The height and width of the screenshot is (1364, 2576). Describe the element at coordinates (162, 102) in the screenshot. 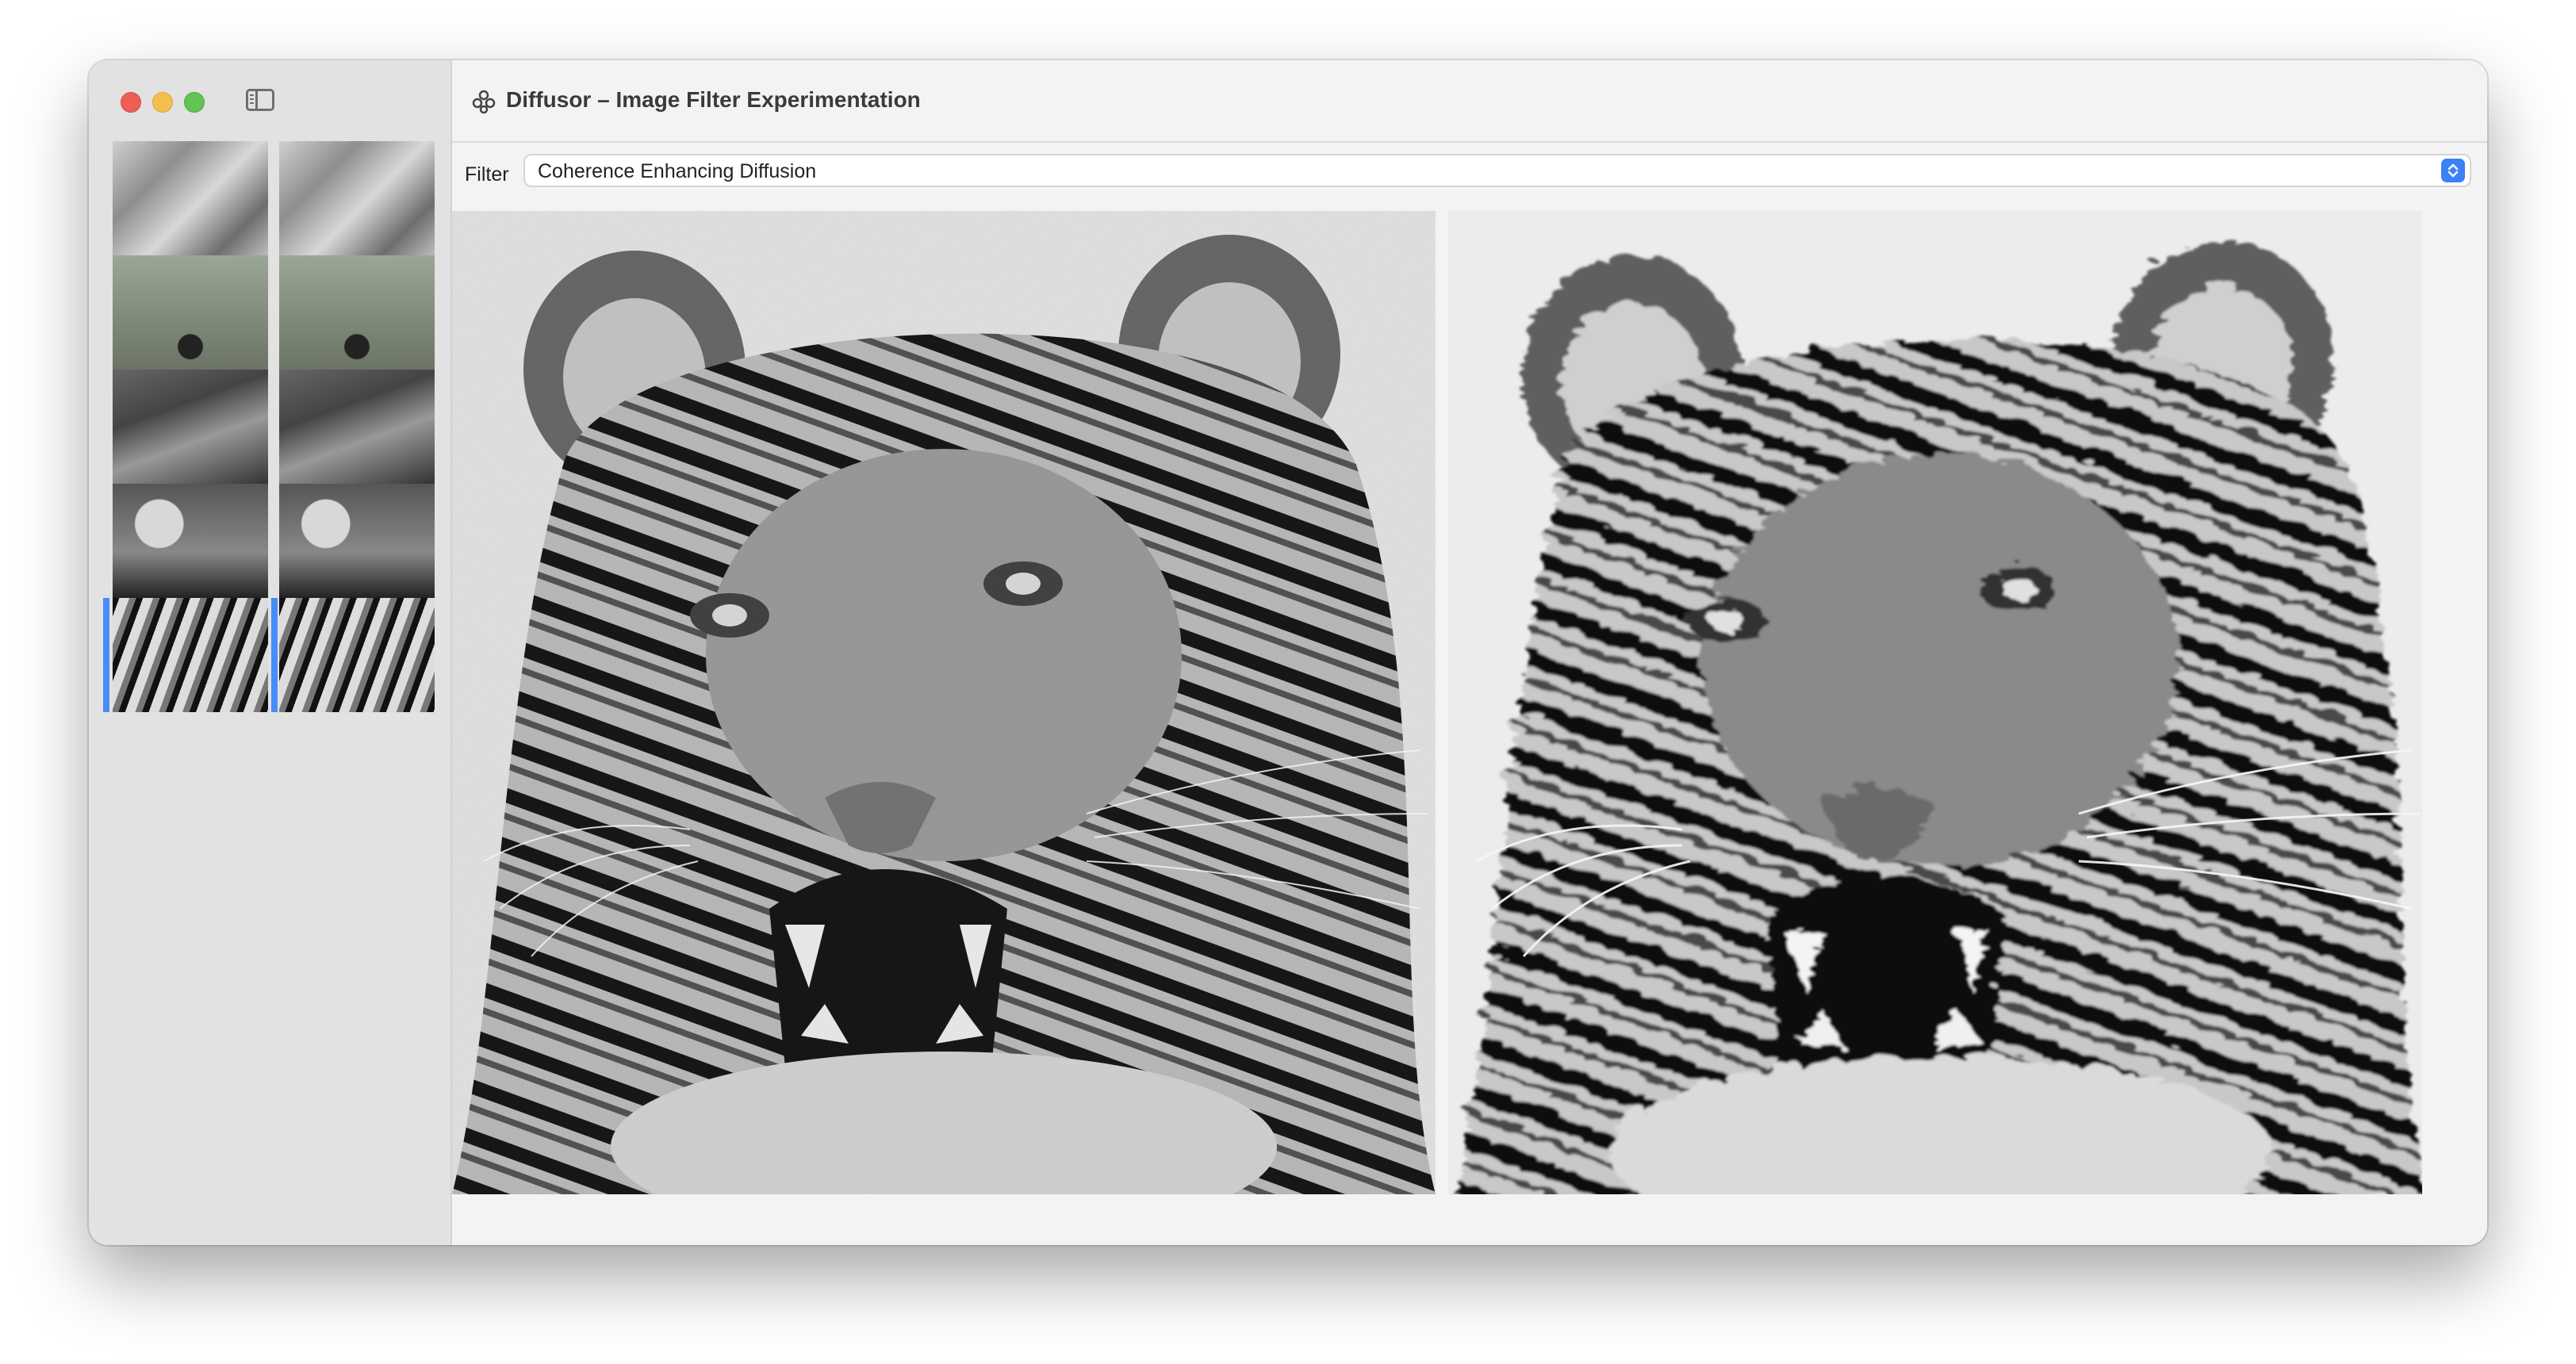

I see `minimize-button` at that location.